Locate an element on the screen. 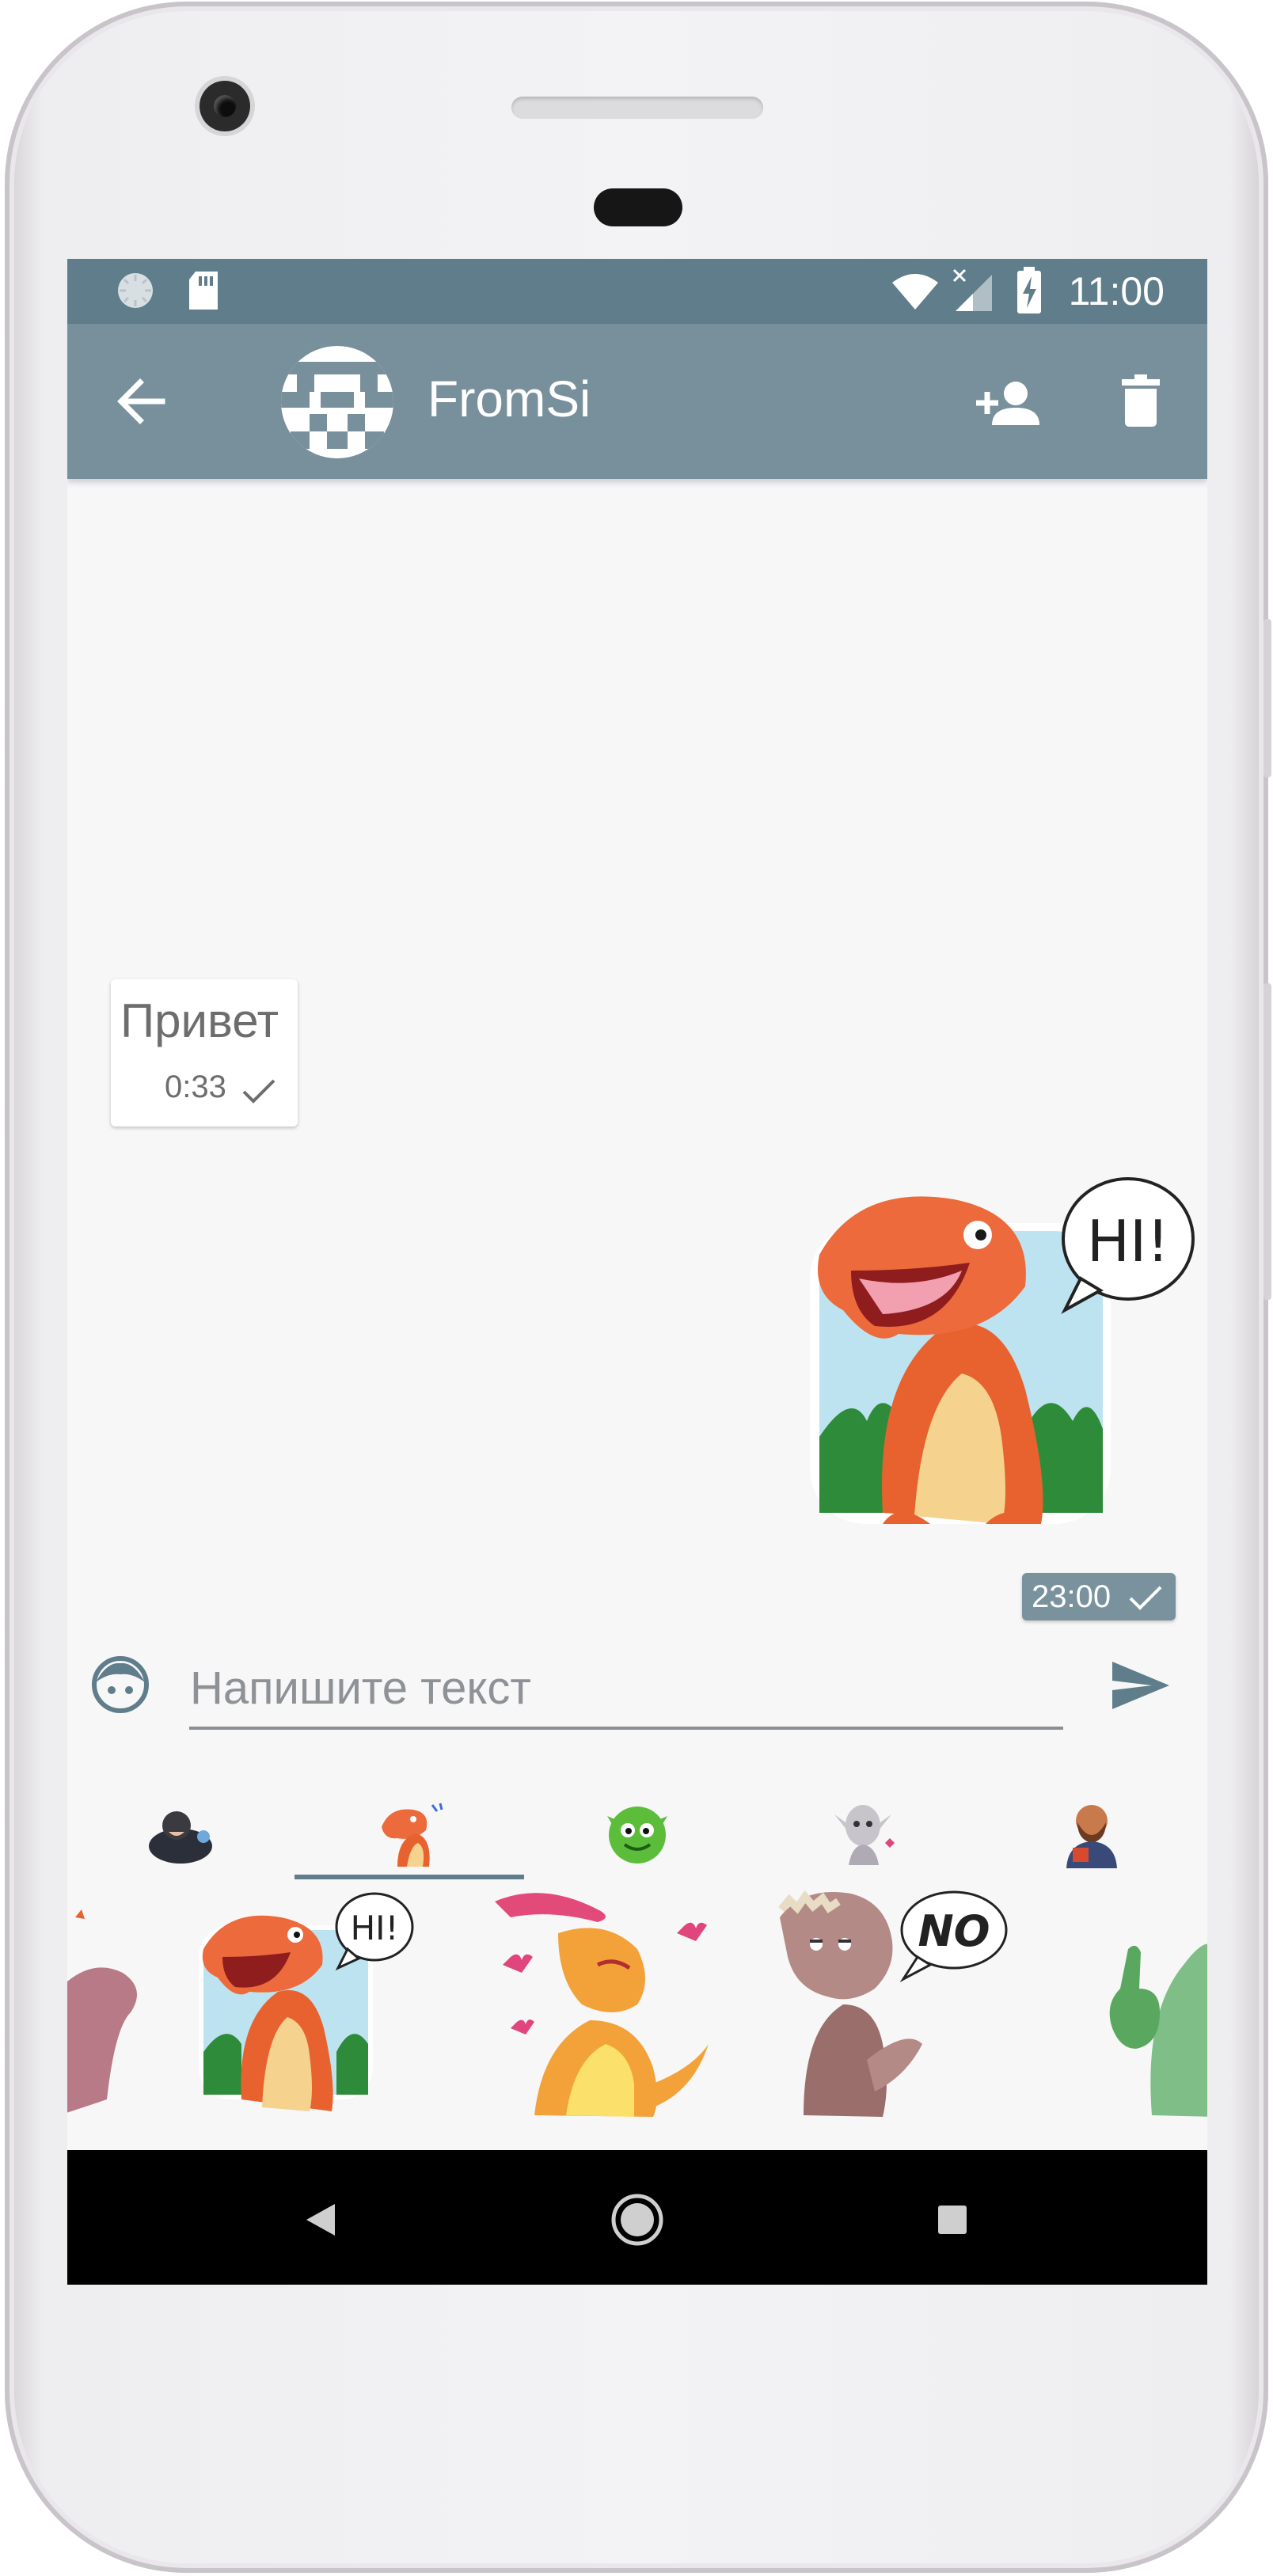 Image resolution: width=1273 pixels, height=2576 pixels. outgoing-message-time: 23:00 is located at coordinates (1072, 1597).